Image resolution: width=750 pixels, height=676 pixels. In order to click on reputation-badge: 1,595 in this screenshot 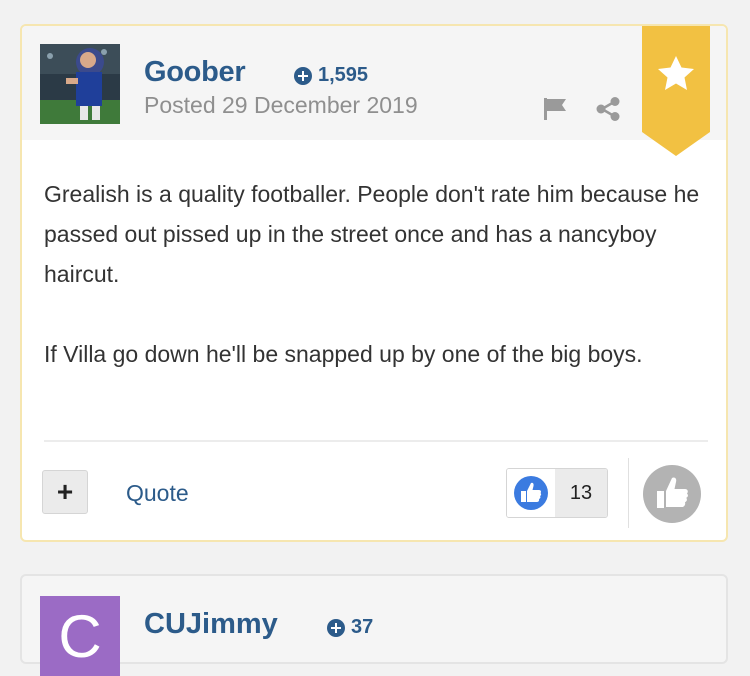, I will do `click(331, 75)`.